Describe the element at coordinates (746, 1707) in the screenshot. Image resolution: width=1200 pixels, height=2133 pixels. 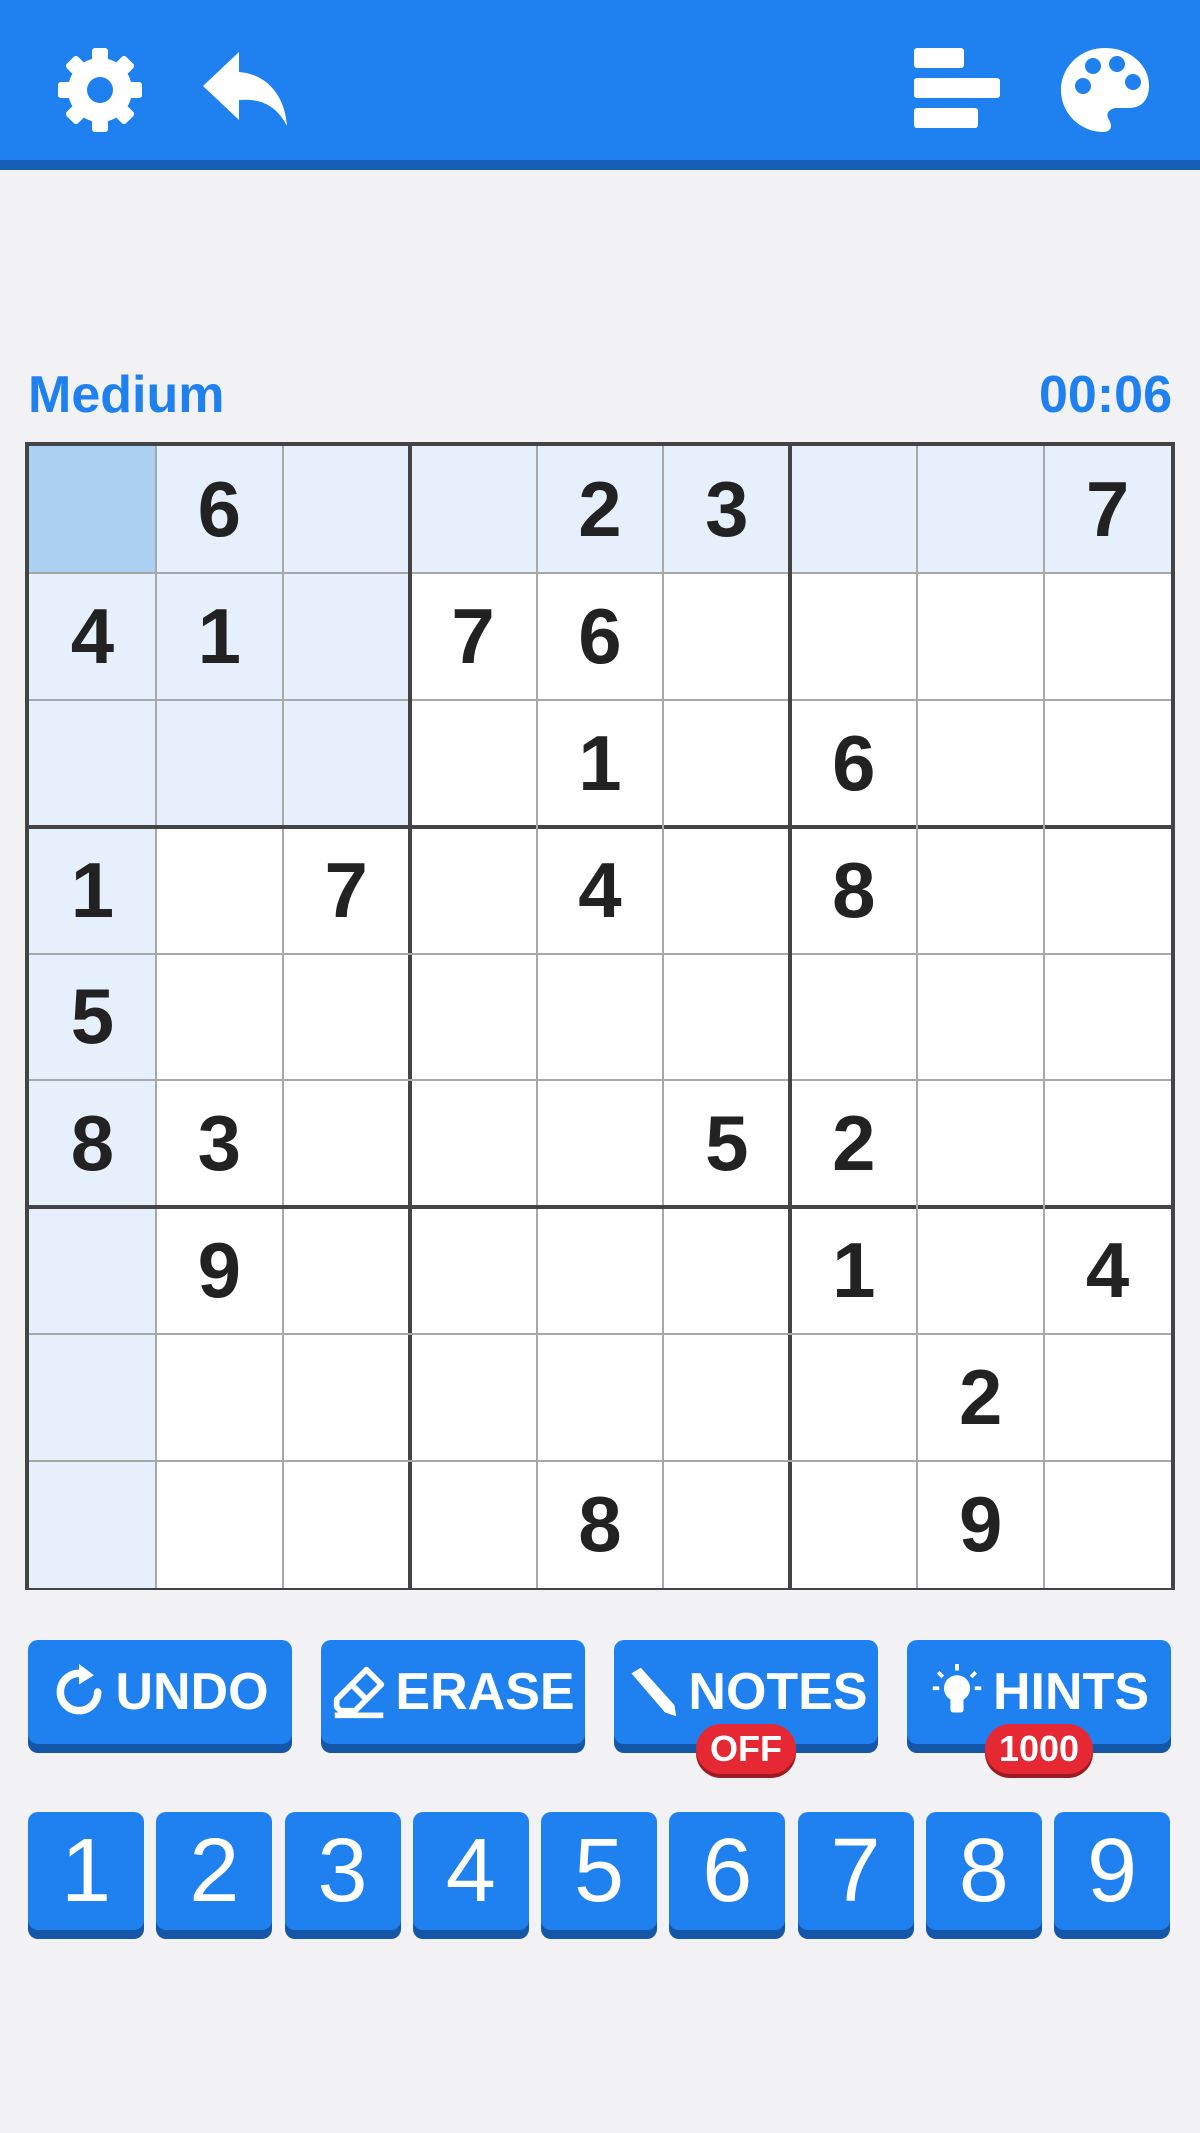
I see `notes-button: NOTES OFF` at that location.